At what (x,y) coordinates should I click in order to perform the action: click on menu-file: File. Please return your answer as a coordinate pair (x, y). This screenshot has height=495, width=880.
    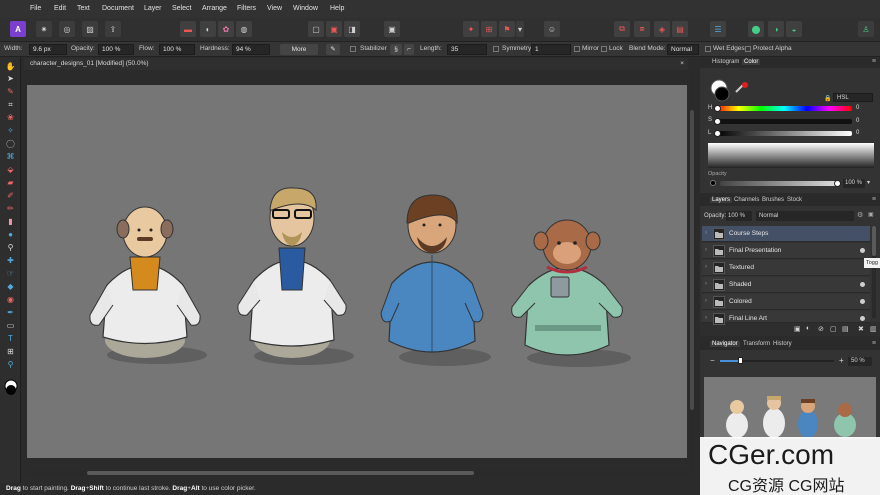
    Looking at the image, I should click on (35, 8).